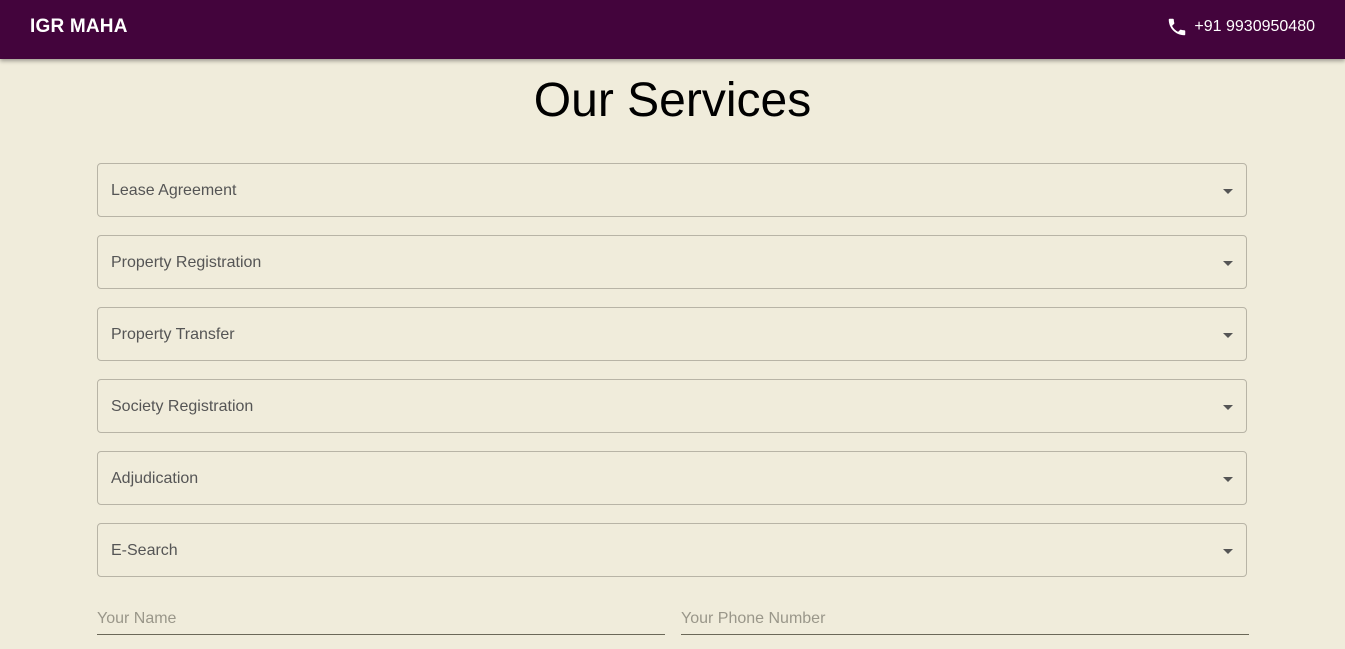 The height and width of the screenshot is (649, 1345). I want to click on select-label: Property Registration, so click(186, 262).